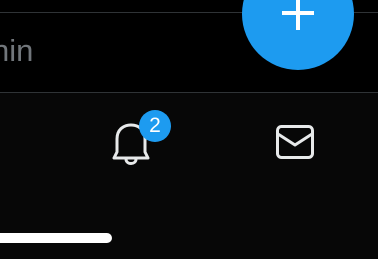 The width and height of the screenshot is (378, 259). Describe the element at coordinates (298, 15) in the screenshot. I see `plus-icon` at that location.